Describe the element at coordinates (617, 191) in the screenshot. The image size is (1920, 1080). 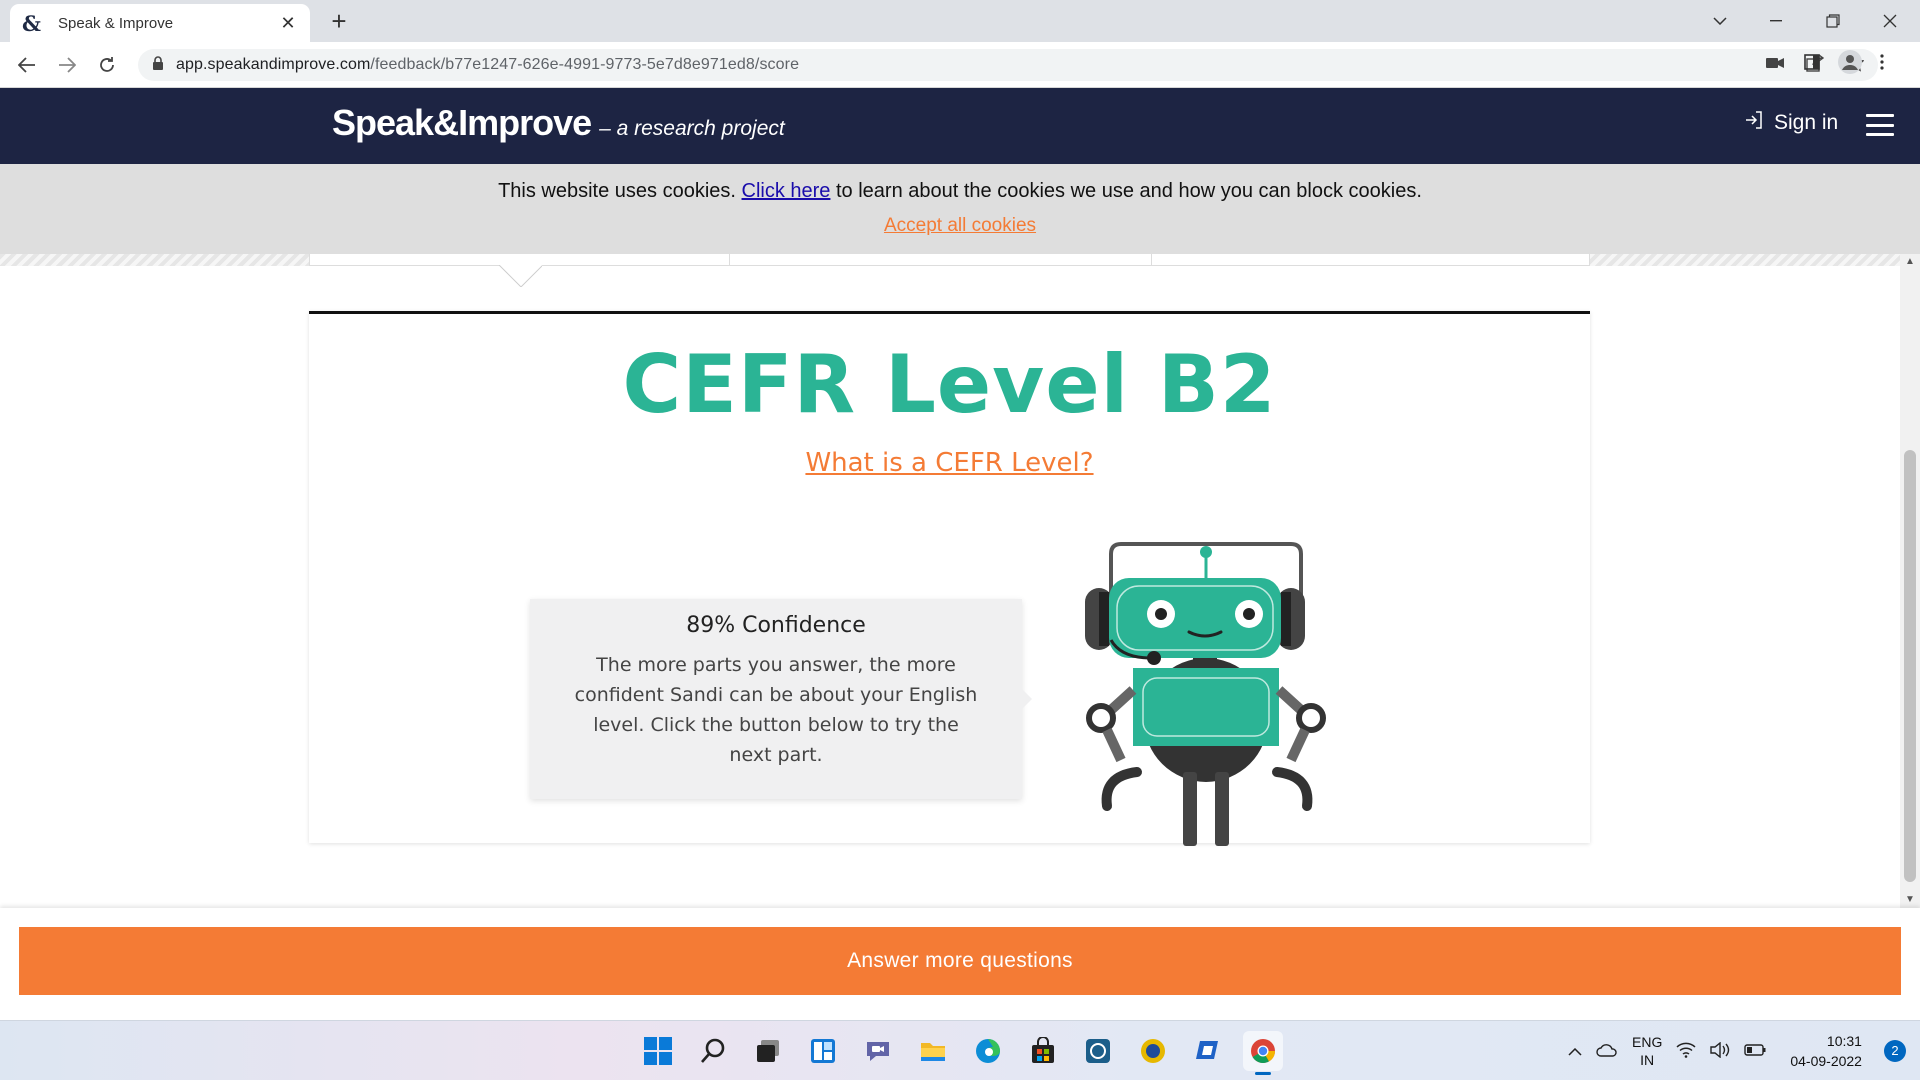
I see `cookie-lead: This website uses cookies.` at that location.